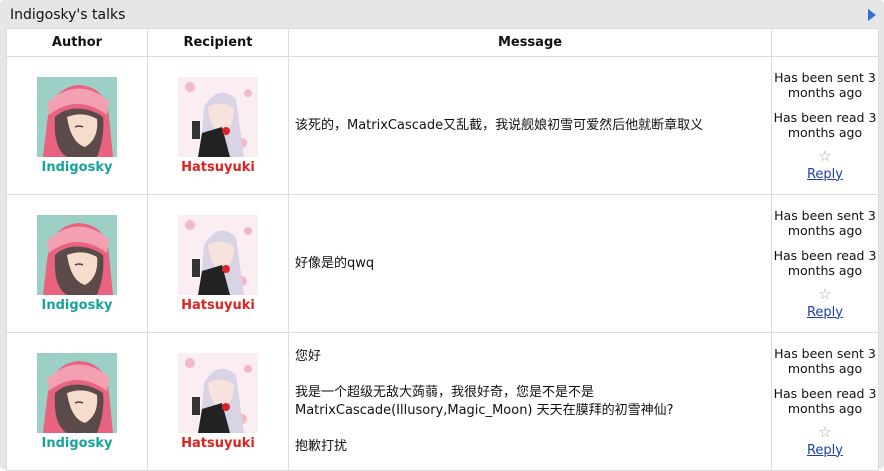  What do you see at coordinates (335, 263) in the screenshot?
I see `message-paragraph: 好像是的qwq` at bounding box center [335, 263].